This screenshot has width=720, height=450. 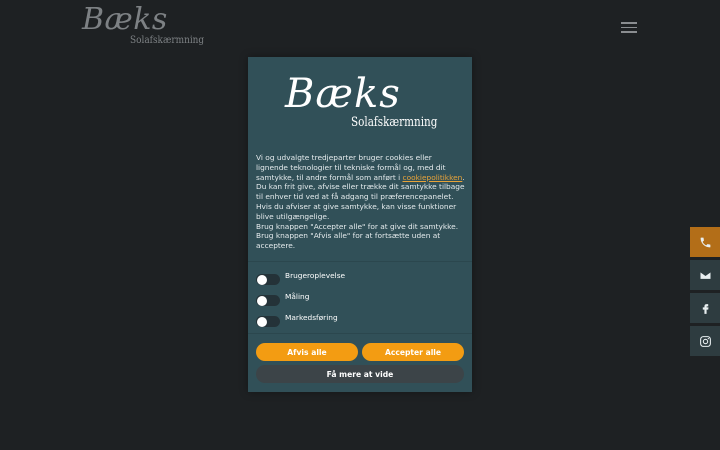 I want to click on toggle-row-measurement: Måling, so click(x=300, y=300).